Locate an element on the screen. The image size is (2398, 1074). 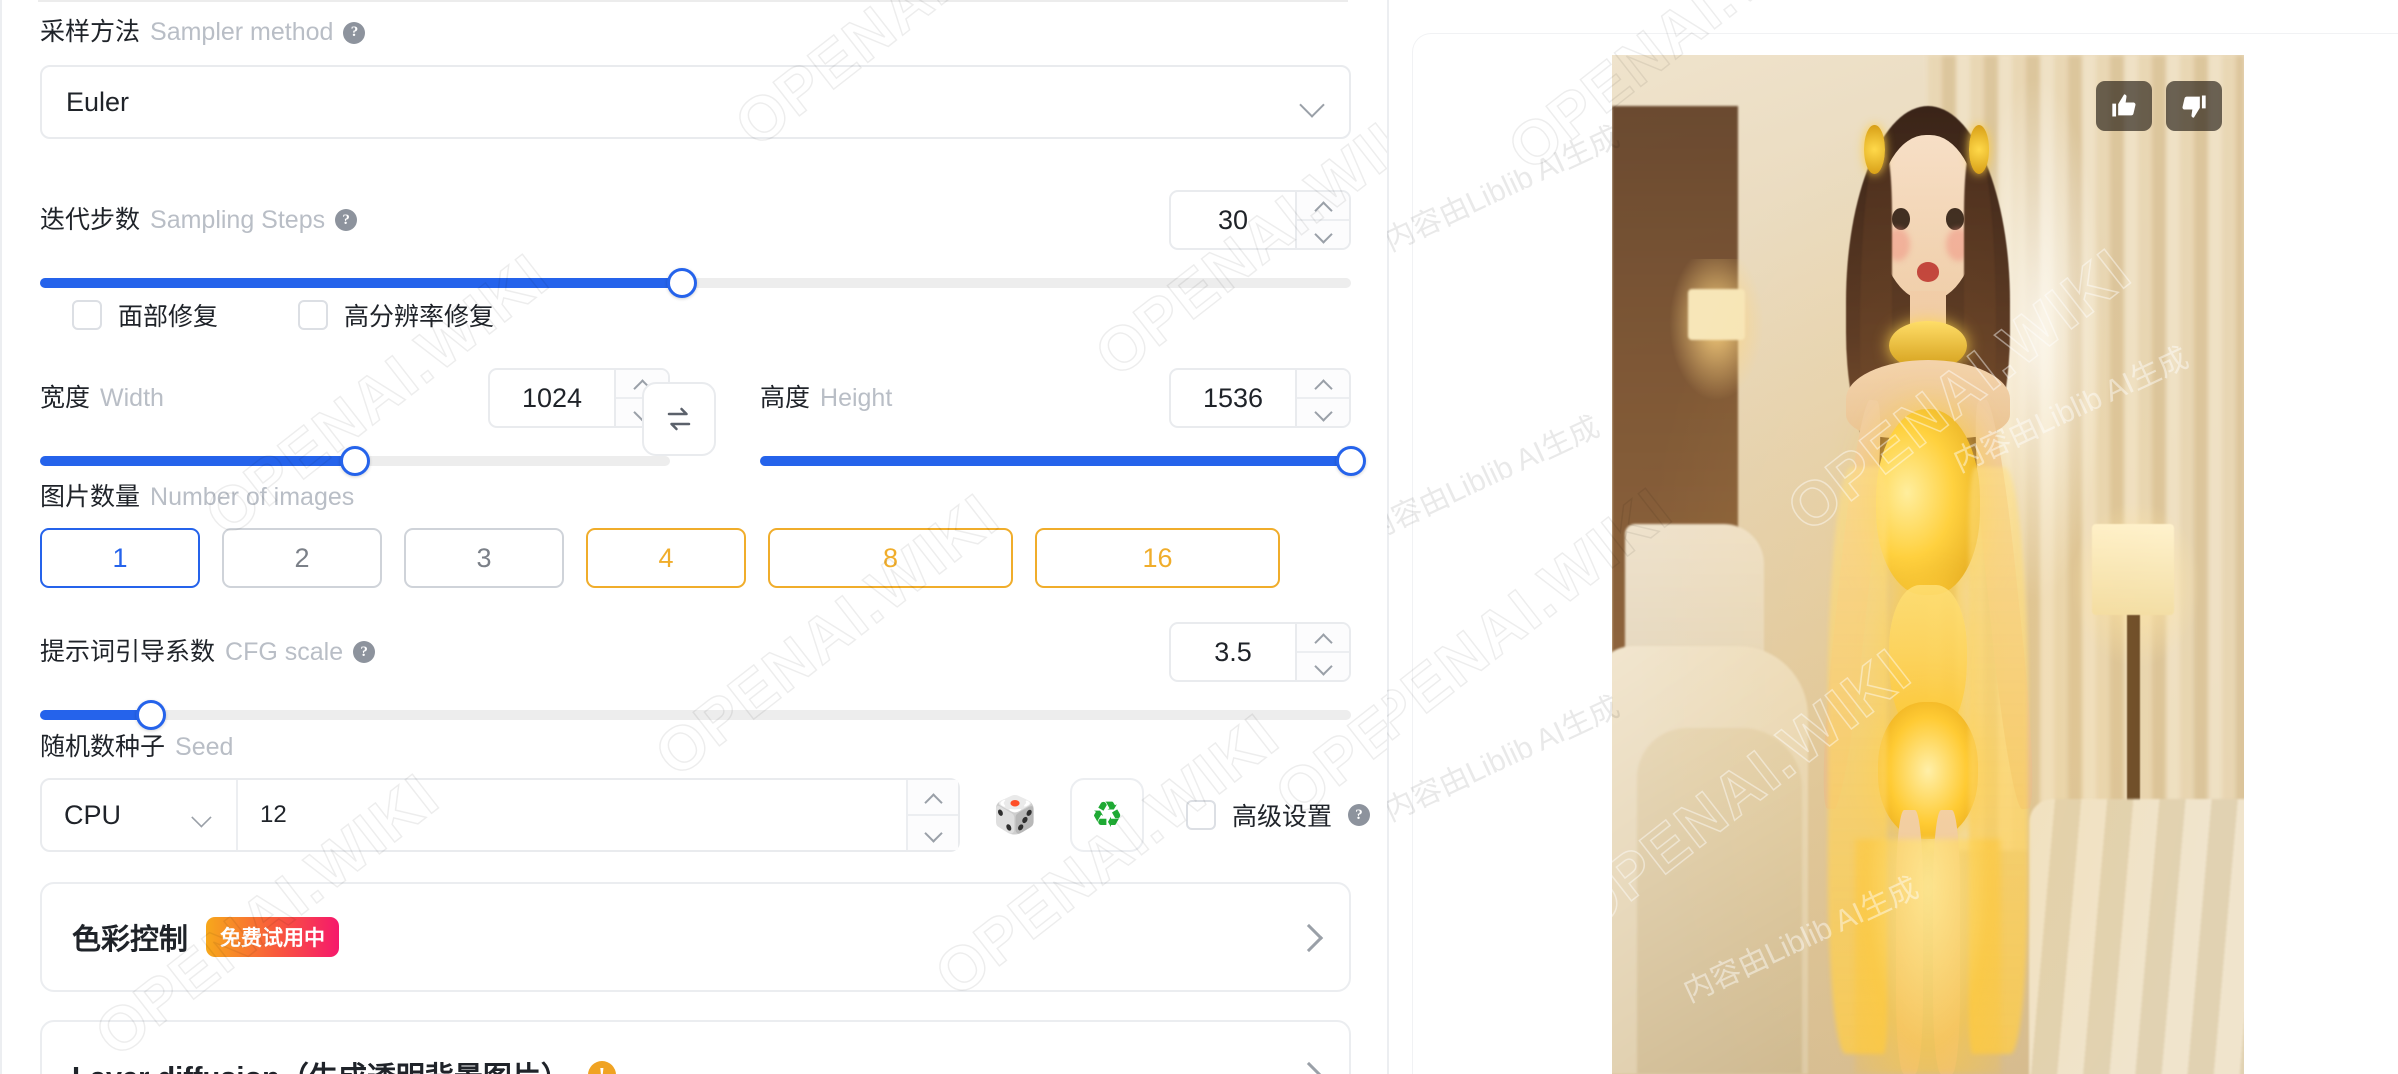
color-control-title: 色彩控制 is located at coordinates (130, 940).